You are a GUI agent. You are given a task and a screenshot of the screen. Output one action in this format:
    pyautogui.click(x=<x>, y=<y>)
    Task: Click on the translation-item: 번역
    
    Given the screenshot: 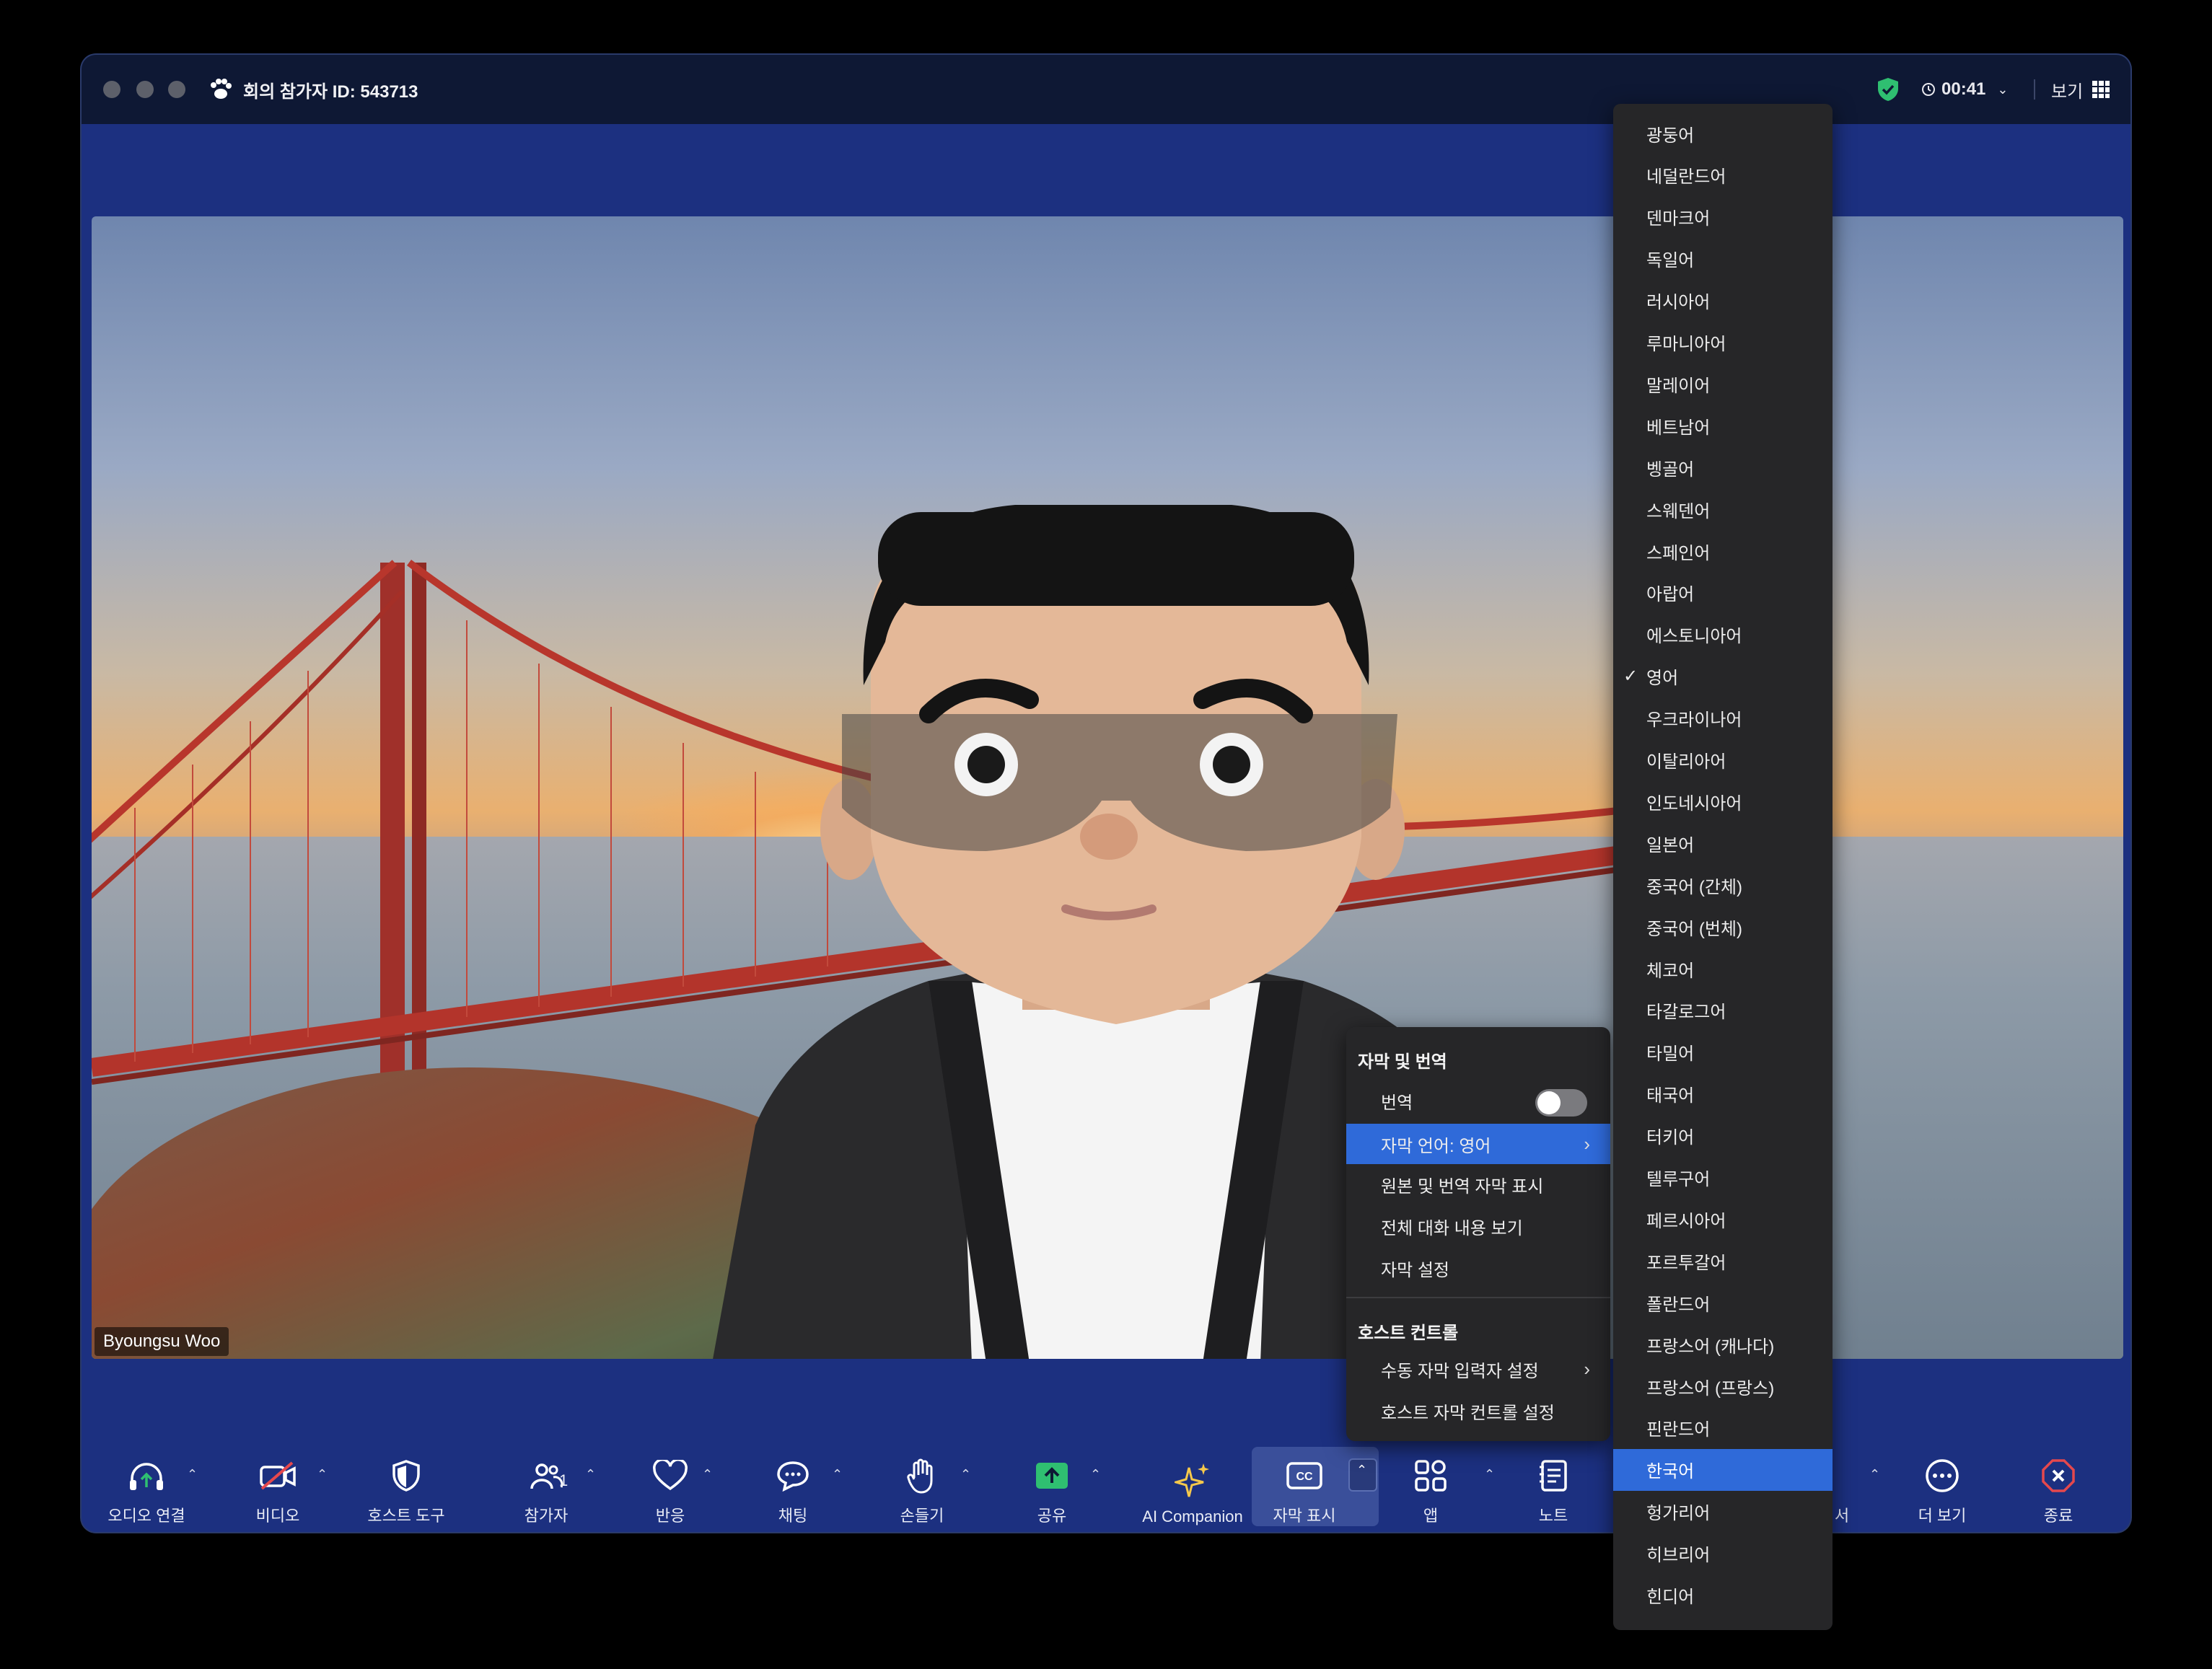 What is the action you would take?
    pyautogui.click(x=1478, y=1100)
    